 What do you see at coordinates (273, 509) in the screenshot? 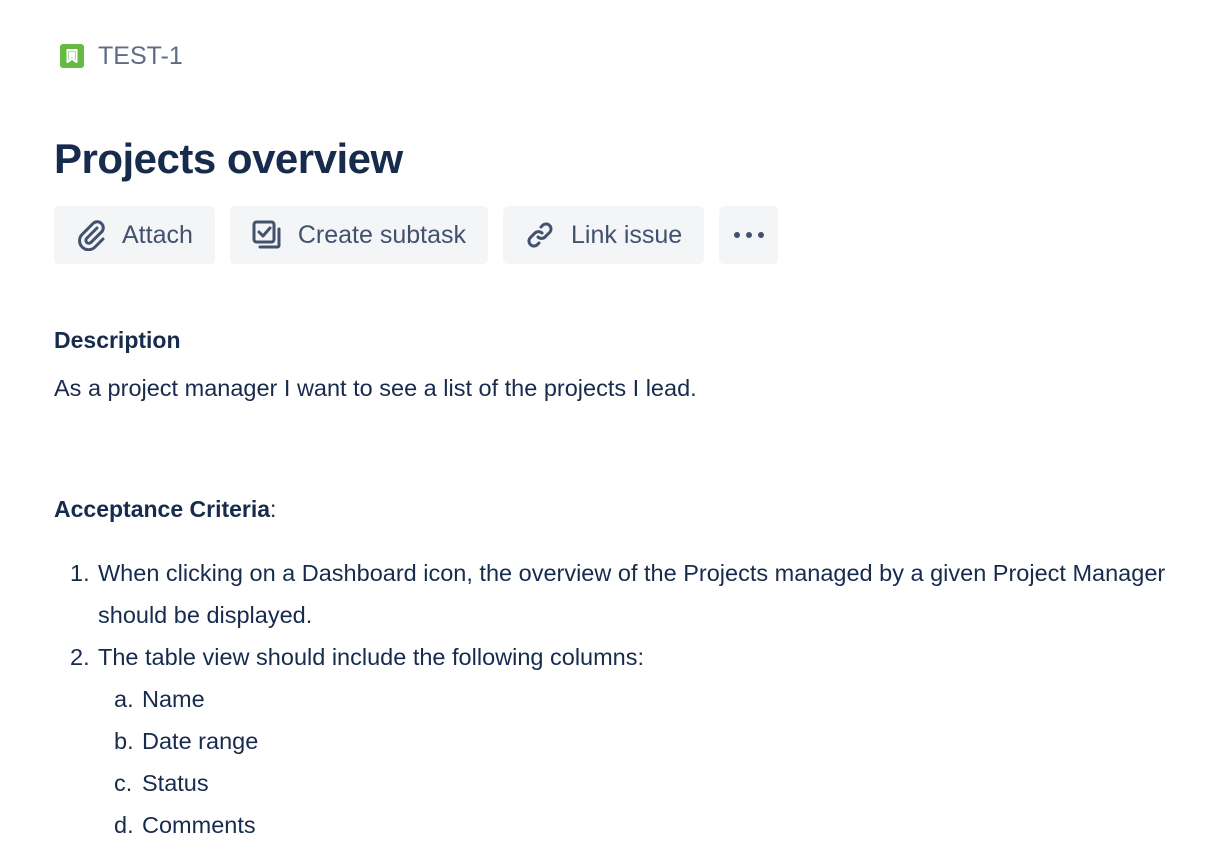
I see `acceptance-criteria-colon: :` at bounding box center [273, 509].